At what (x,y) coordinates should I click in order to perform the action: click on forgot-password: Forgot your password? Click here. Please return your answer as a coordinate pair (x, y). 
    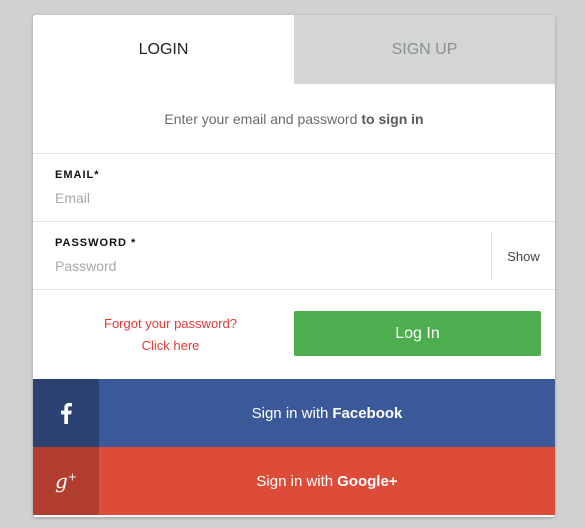
    Looking at the image, I should click on (170, 334).